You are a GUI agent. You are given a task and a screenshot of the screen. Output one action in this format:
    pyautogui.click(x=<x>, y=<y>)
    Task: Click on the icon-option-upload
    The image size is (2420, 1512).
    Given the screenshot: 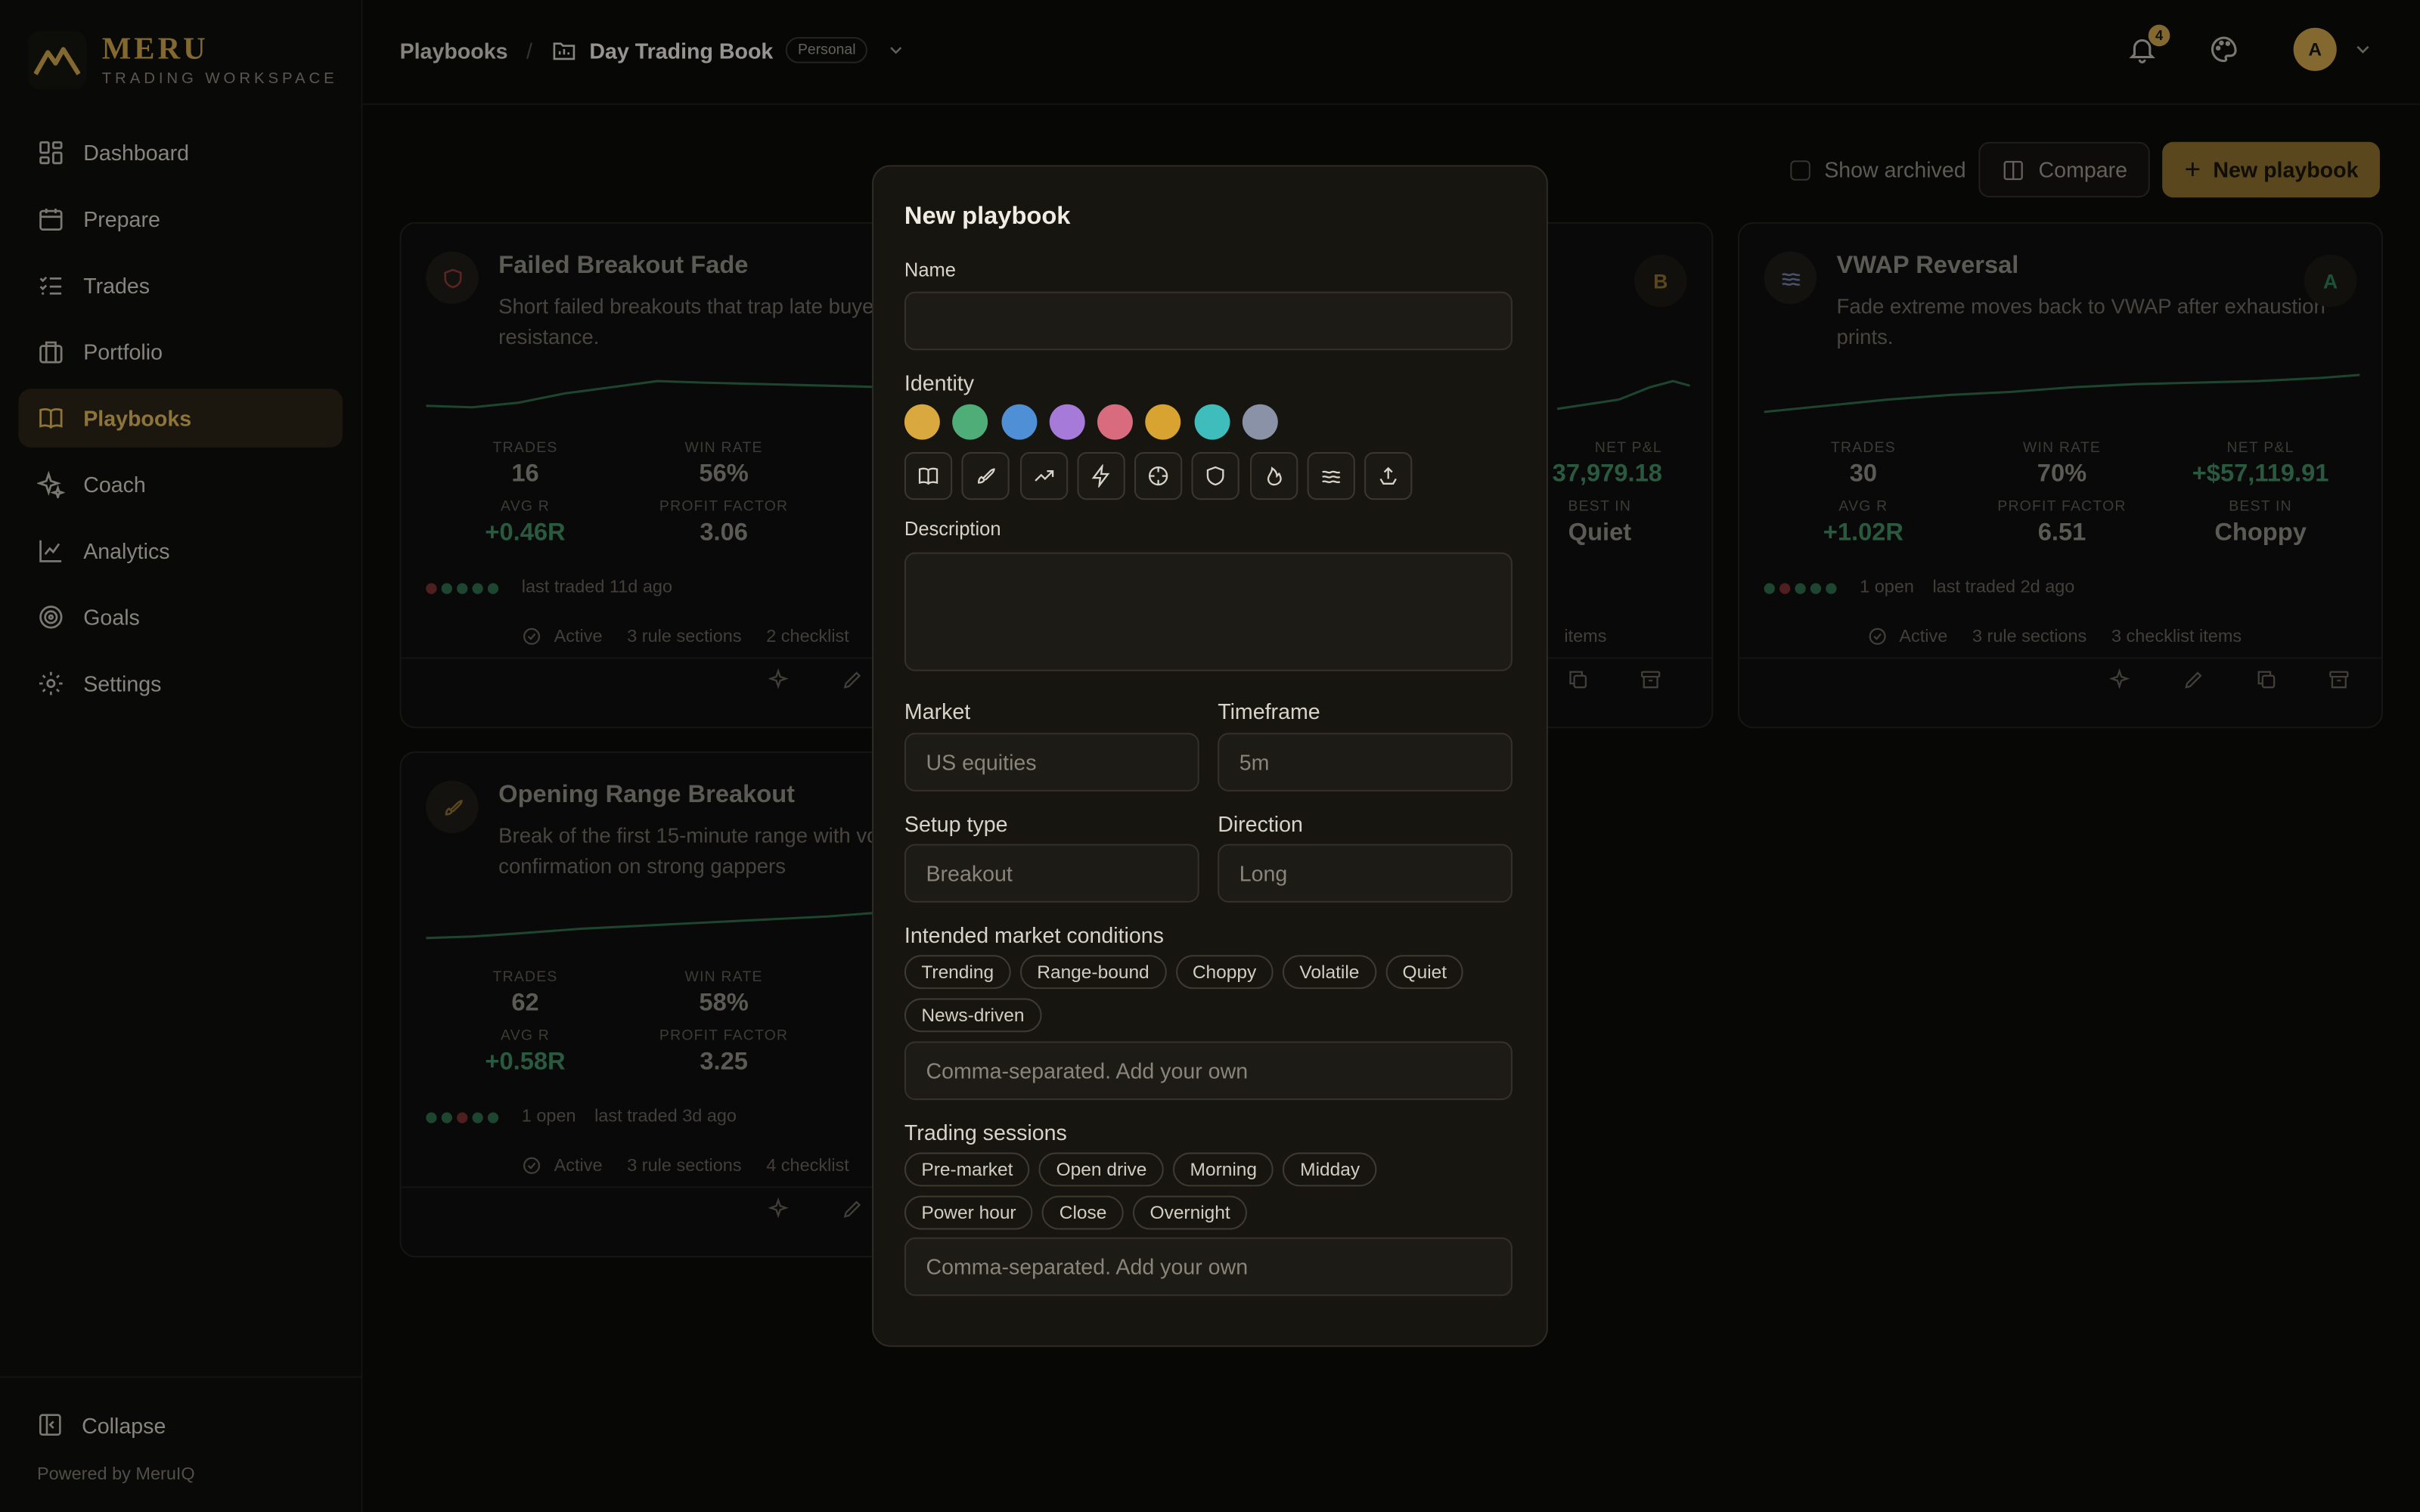 What is the action you would take?
    pyautogui.click(x=1388, y=475)
    